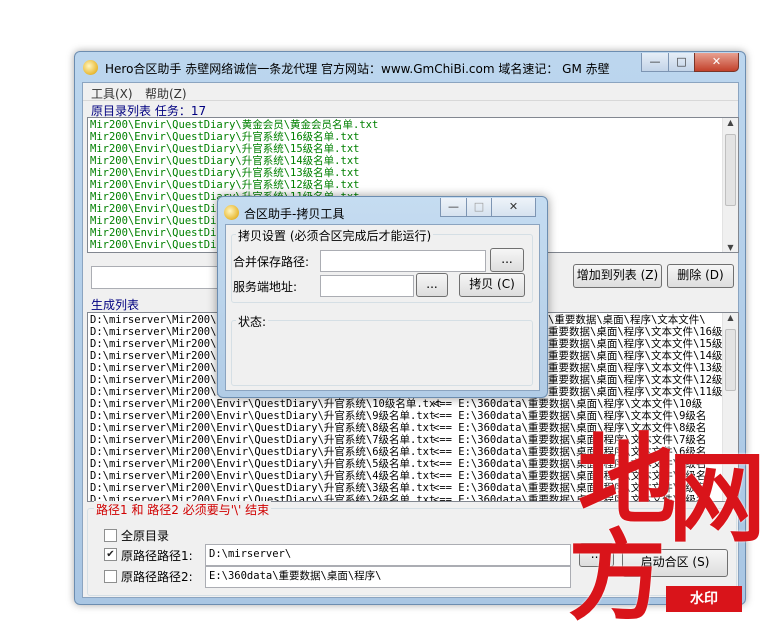 This screenshot has height=634, width=774. I want to click on watermark-stamp: 水印, so click(704, 599).